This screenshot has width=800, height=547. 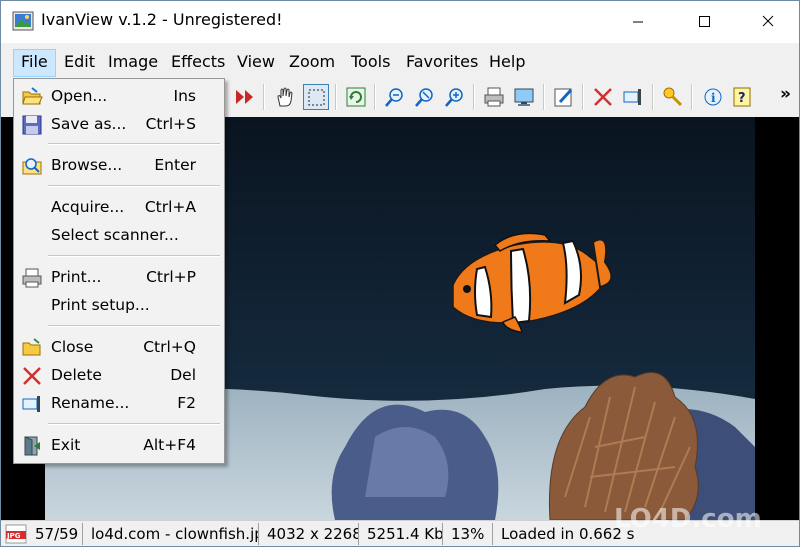 I want to click on help-icon: ?, so click(x=742, y=97).